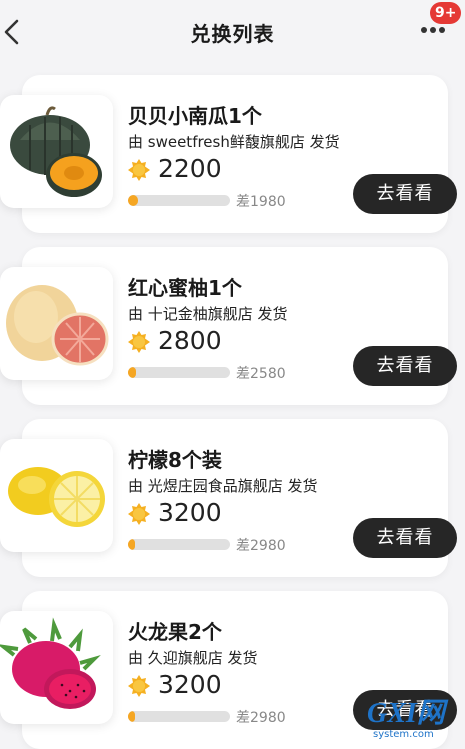  Describe the element at coordinates (446, 13) in the screenshot. I see `notification-badge: 9+` at that location.